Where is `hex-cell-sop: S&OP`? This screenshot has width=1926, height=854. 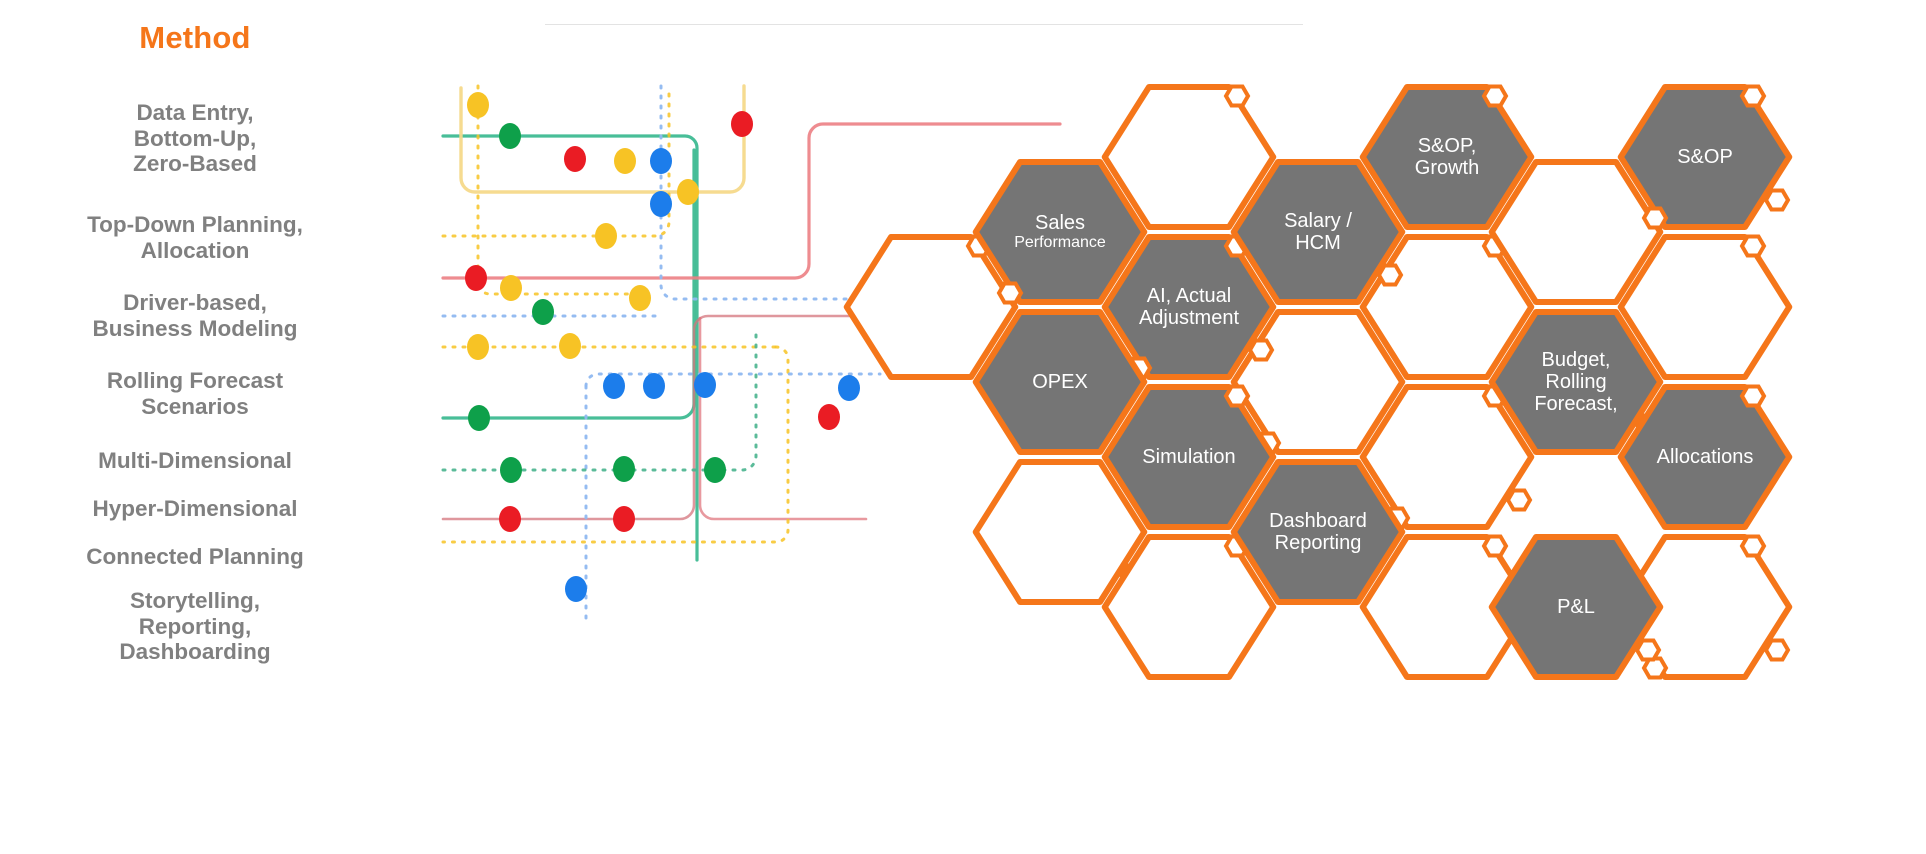 hex-cell-sop: S&OP is located at coordinates (1705, 157).